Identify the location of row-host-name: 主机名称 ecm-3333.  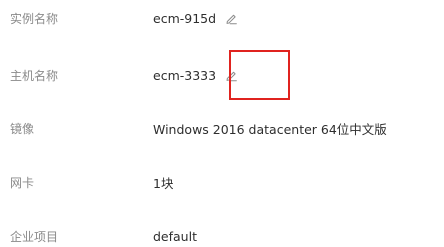
(222, 75).